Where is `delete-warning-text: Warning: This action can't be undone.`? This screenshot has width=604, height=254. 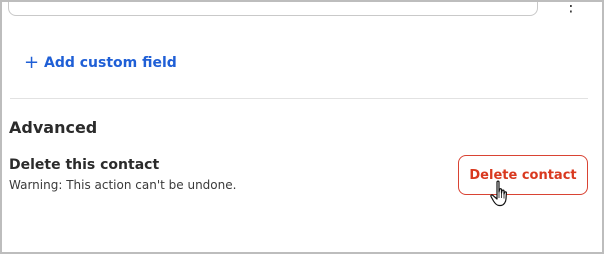 delete-warning-text: Warning: This action can't be undone. is located at coordinates (123, 185).